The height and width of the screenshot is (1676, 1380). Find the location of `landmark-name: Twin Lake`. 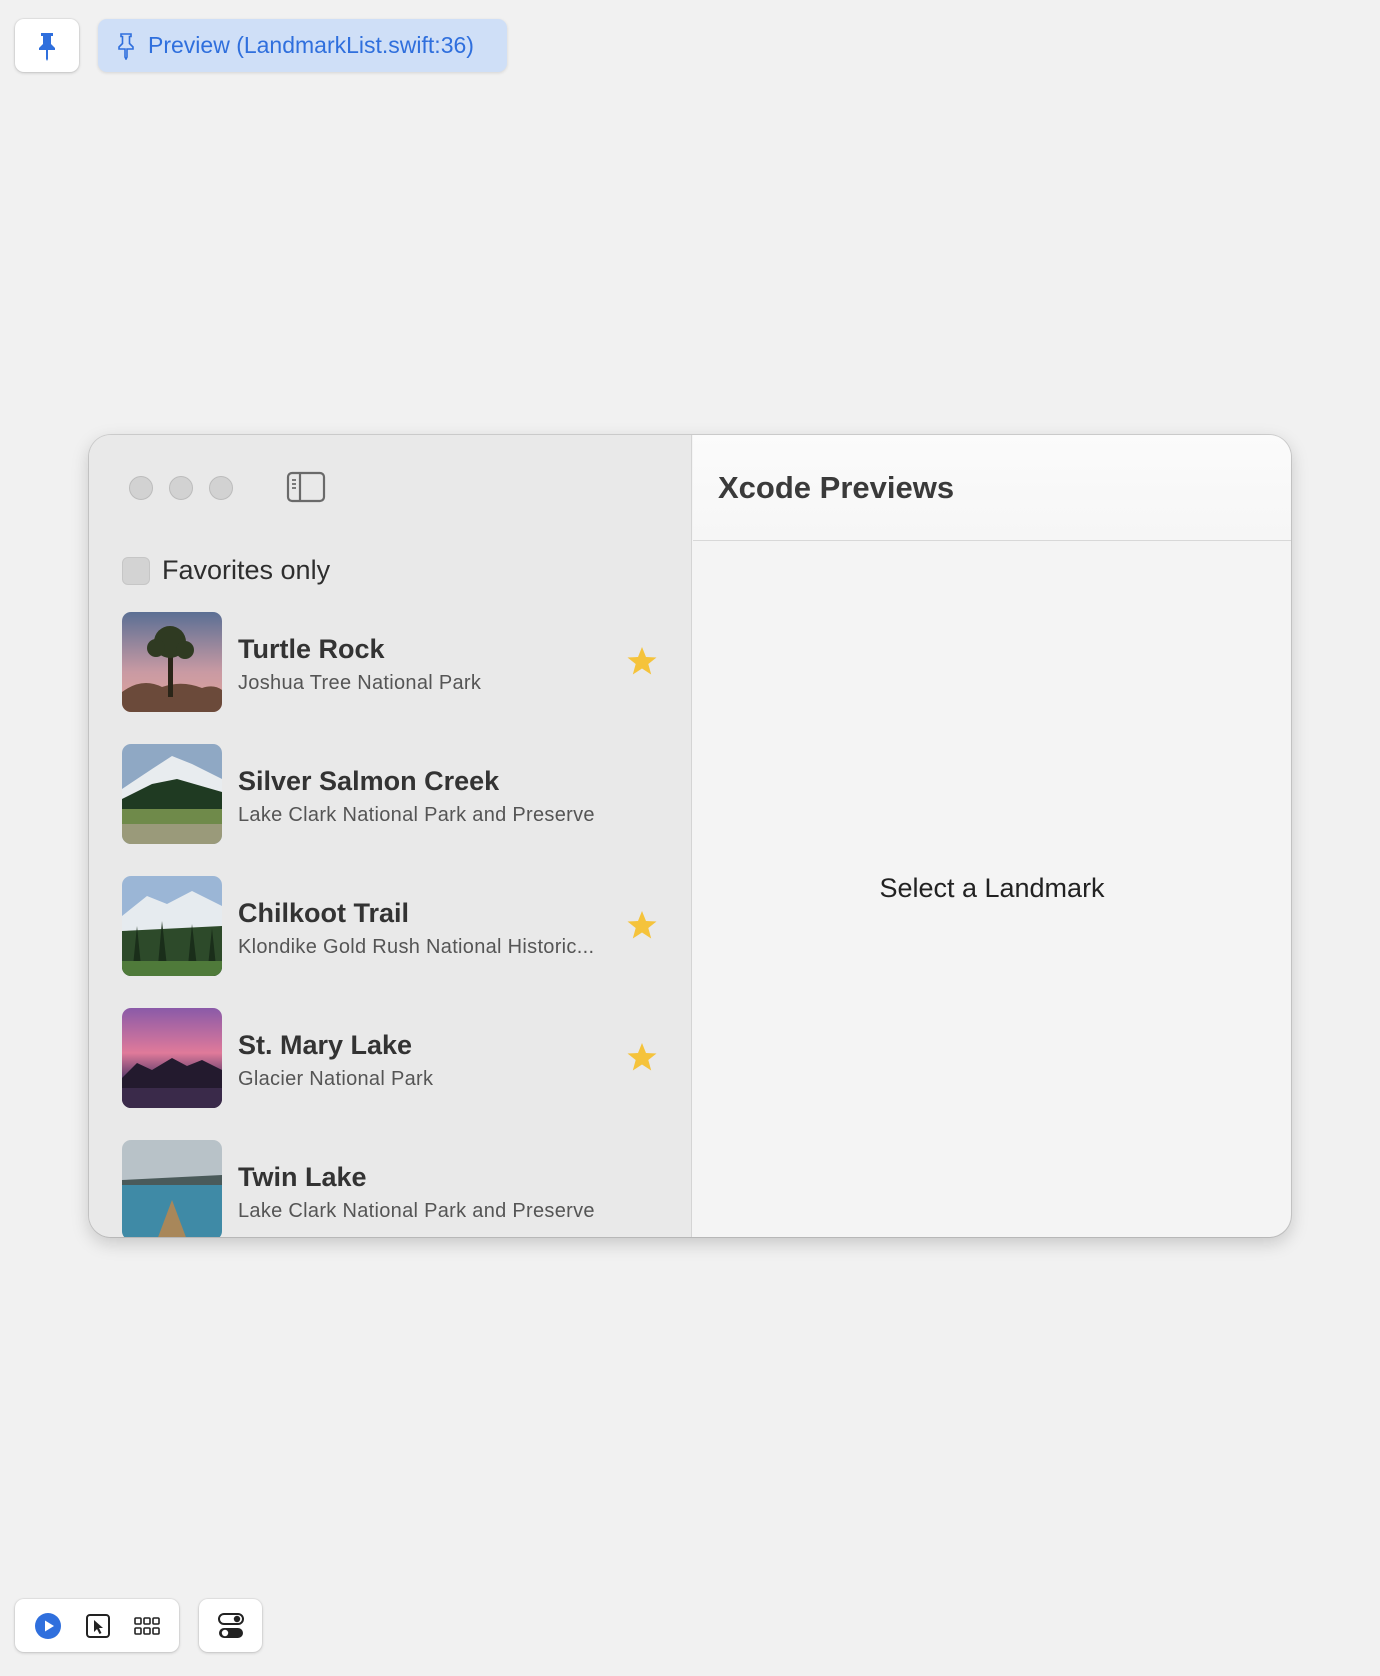

landmark-name: Twin Lake is located at coordinates (302, 1177).